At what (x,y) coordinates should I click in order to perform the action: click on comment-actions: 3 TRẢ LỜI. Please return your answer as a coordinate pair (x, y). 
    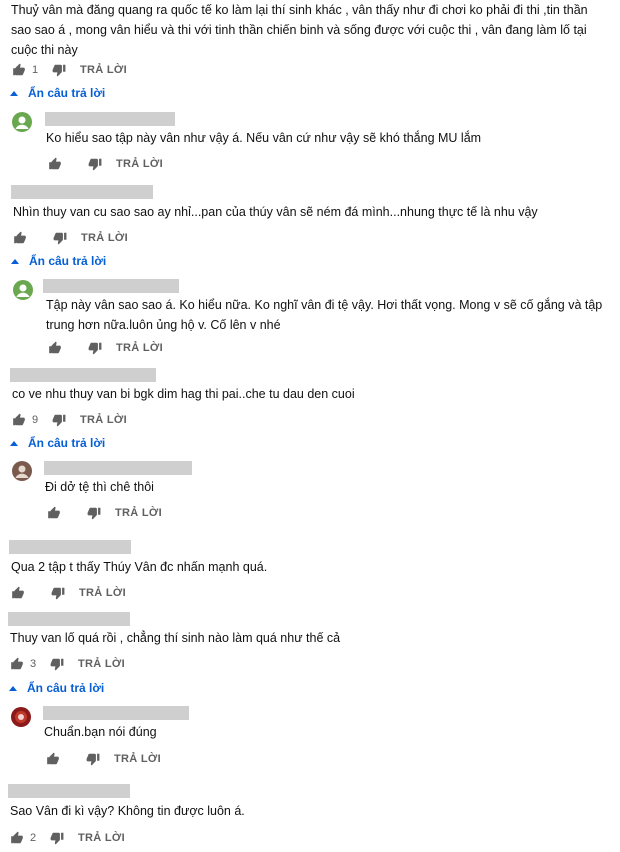
    Looking at the image, I should click on (67, 664).